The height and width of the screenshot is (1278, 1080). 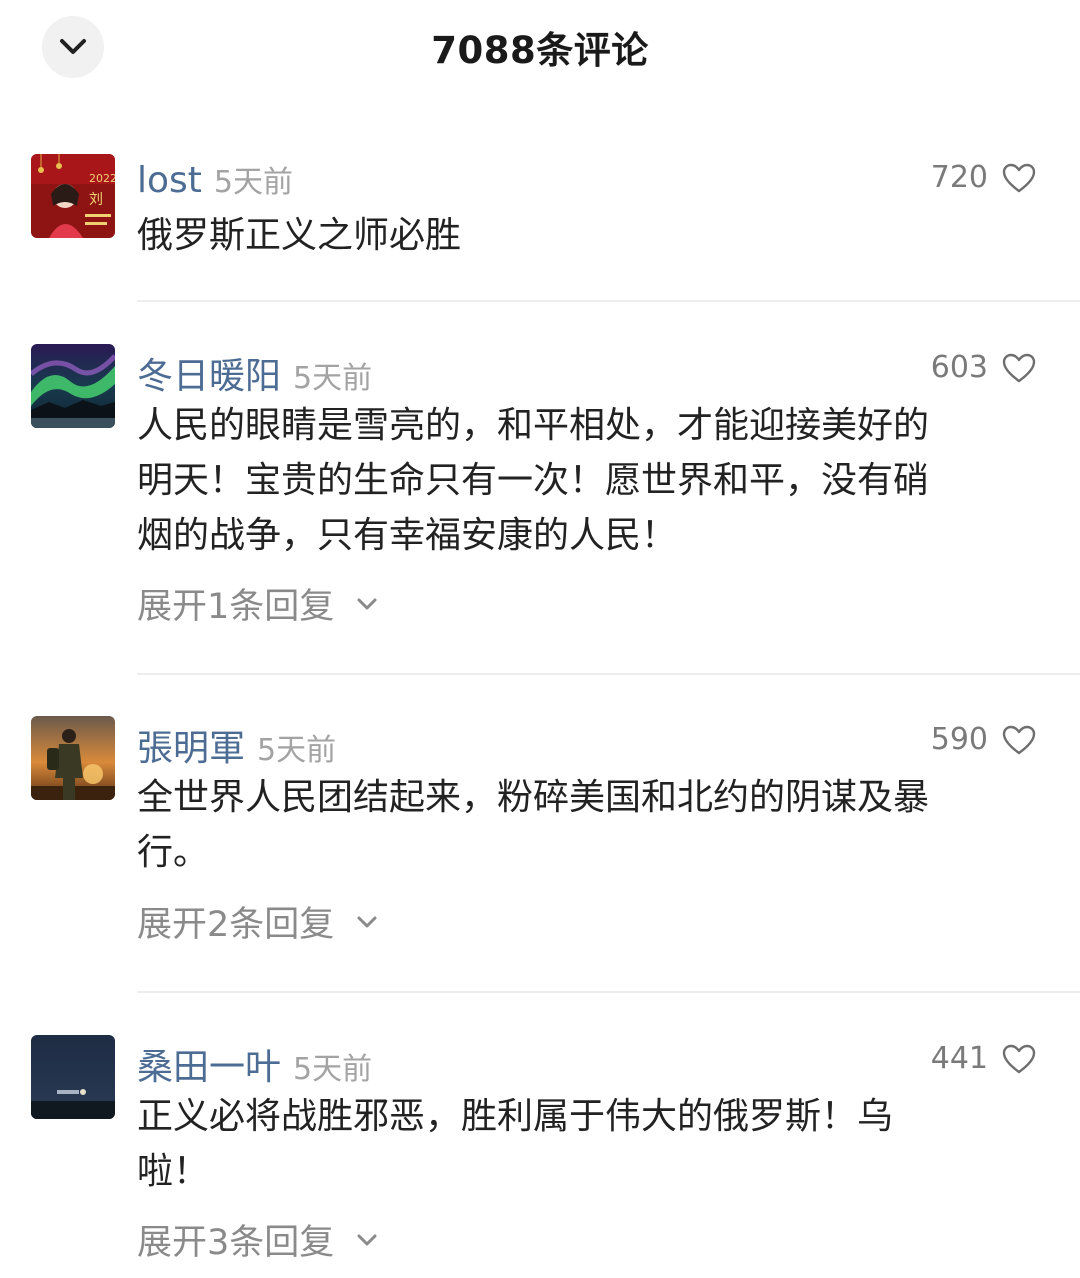 I want to click on like-count: 590, so click(x=959, y=739).